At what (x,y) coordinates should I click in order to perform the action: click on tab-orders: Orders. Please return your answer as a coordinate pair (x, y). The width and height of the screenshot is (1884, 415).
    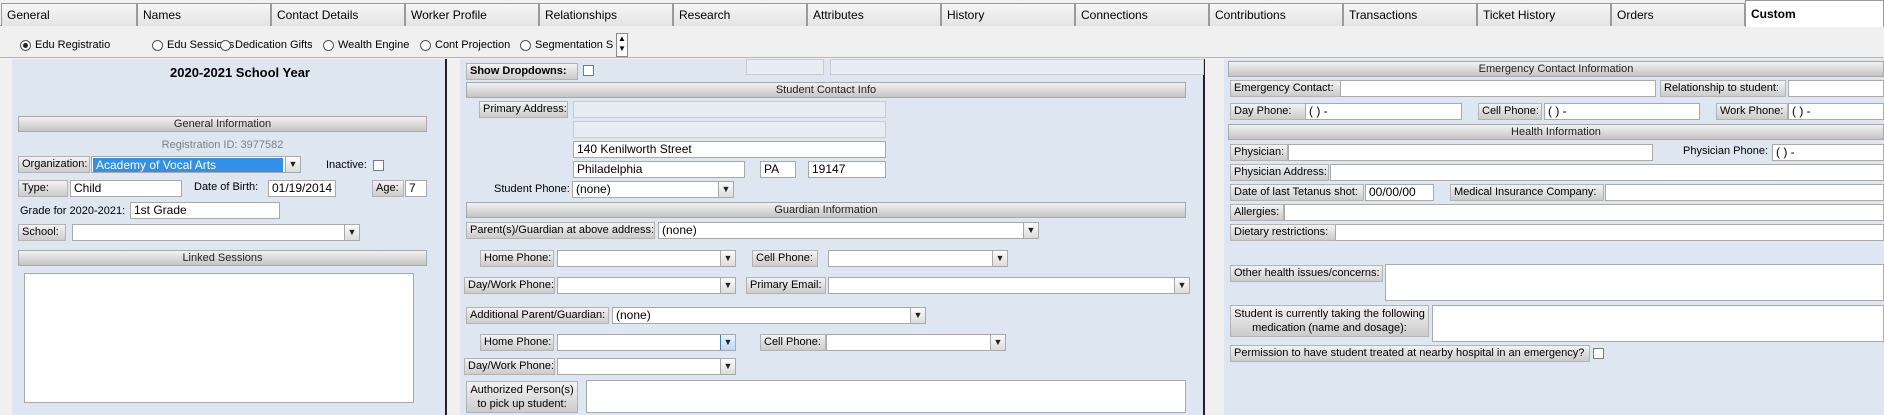
    Looking at the image, I should click on (1678, 14).